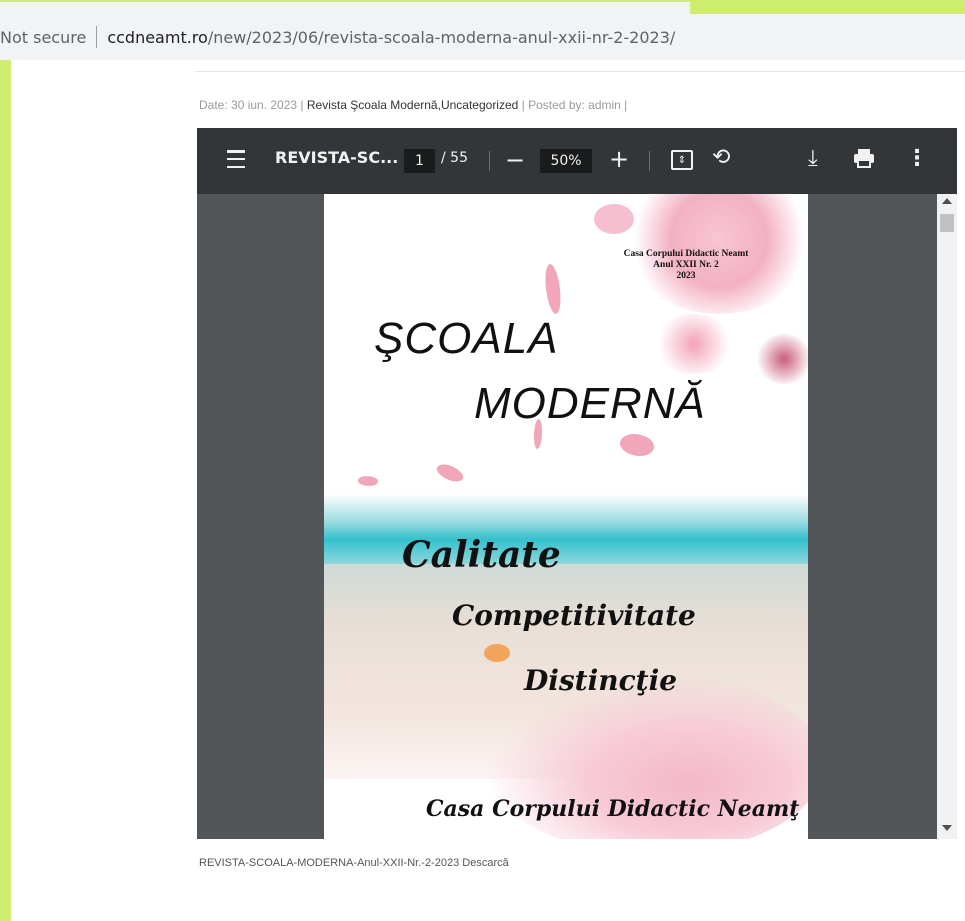 This screenshot has height=921, width=965. Describe the element at coordinates (419, 161) in the screenshot. I see `page-number-input: 1` at that location.